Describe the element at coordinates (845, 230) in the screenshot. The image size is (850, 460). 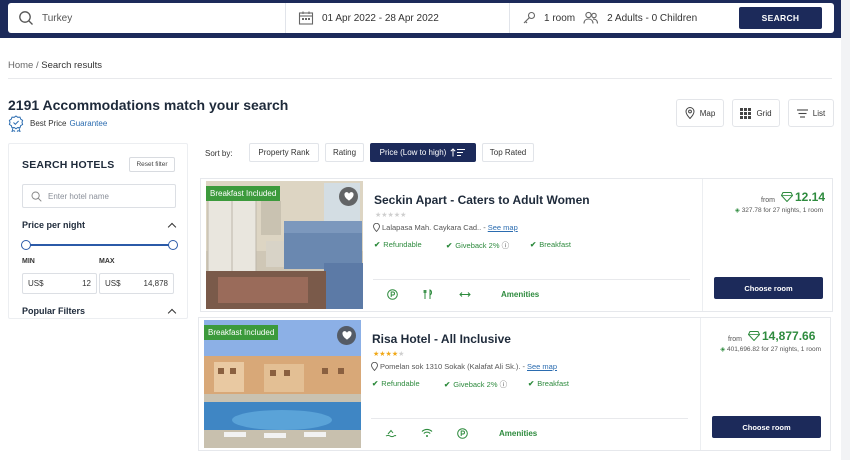
I see `page-edge` at that location.